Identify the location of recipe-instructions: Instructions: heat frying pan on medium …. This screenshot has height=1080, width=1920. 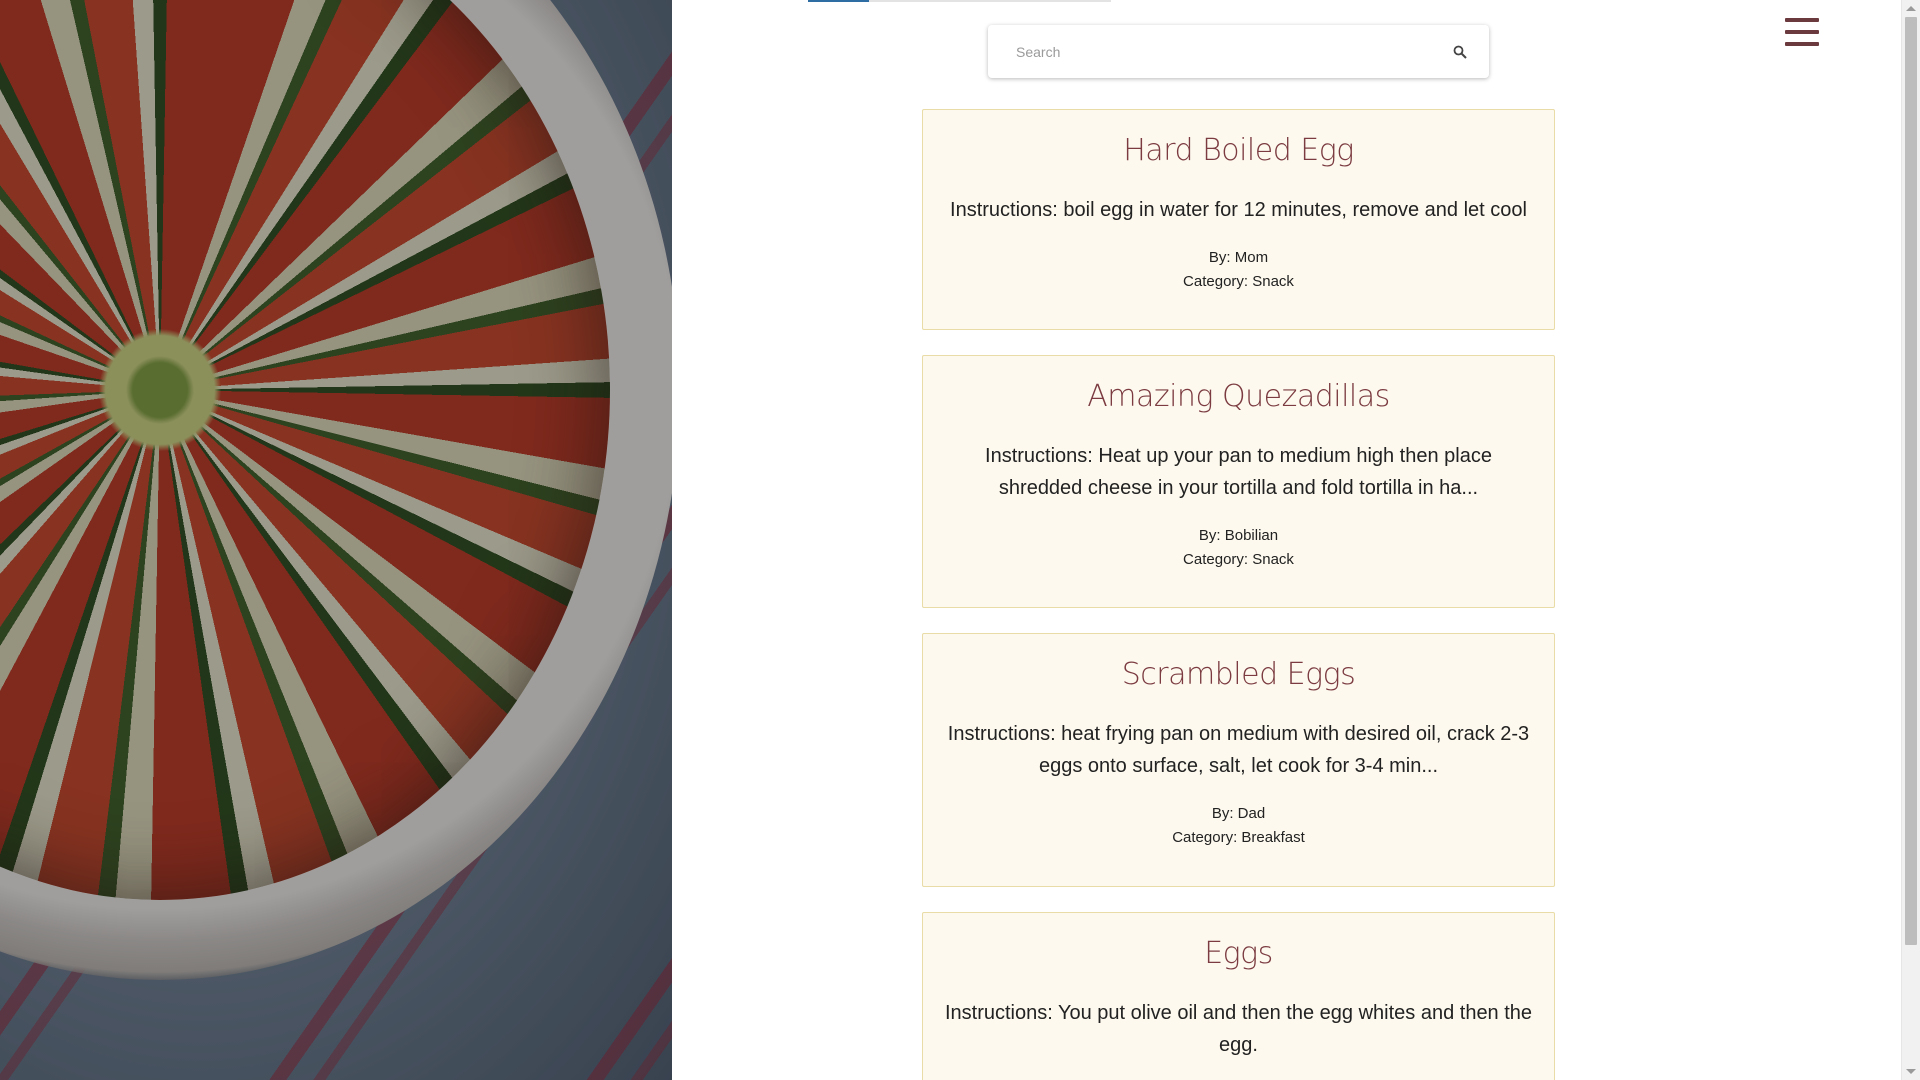
(1238, 750).